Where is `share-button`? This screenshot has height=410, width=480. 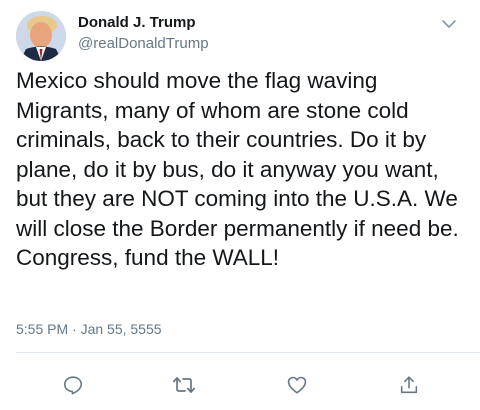
share-button is located at coordinates (409, 385).